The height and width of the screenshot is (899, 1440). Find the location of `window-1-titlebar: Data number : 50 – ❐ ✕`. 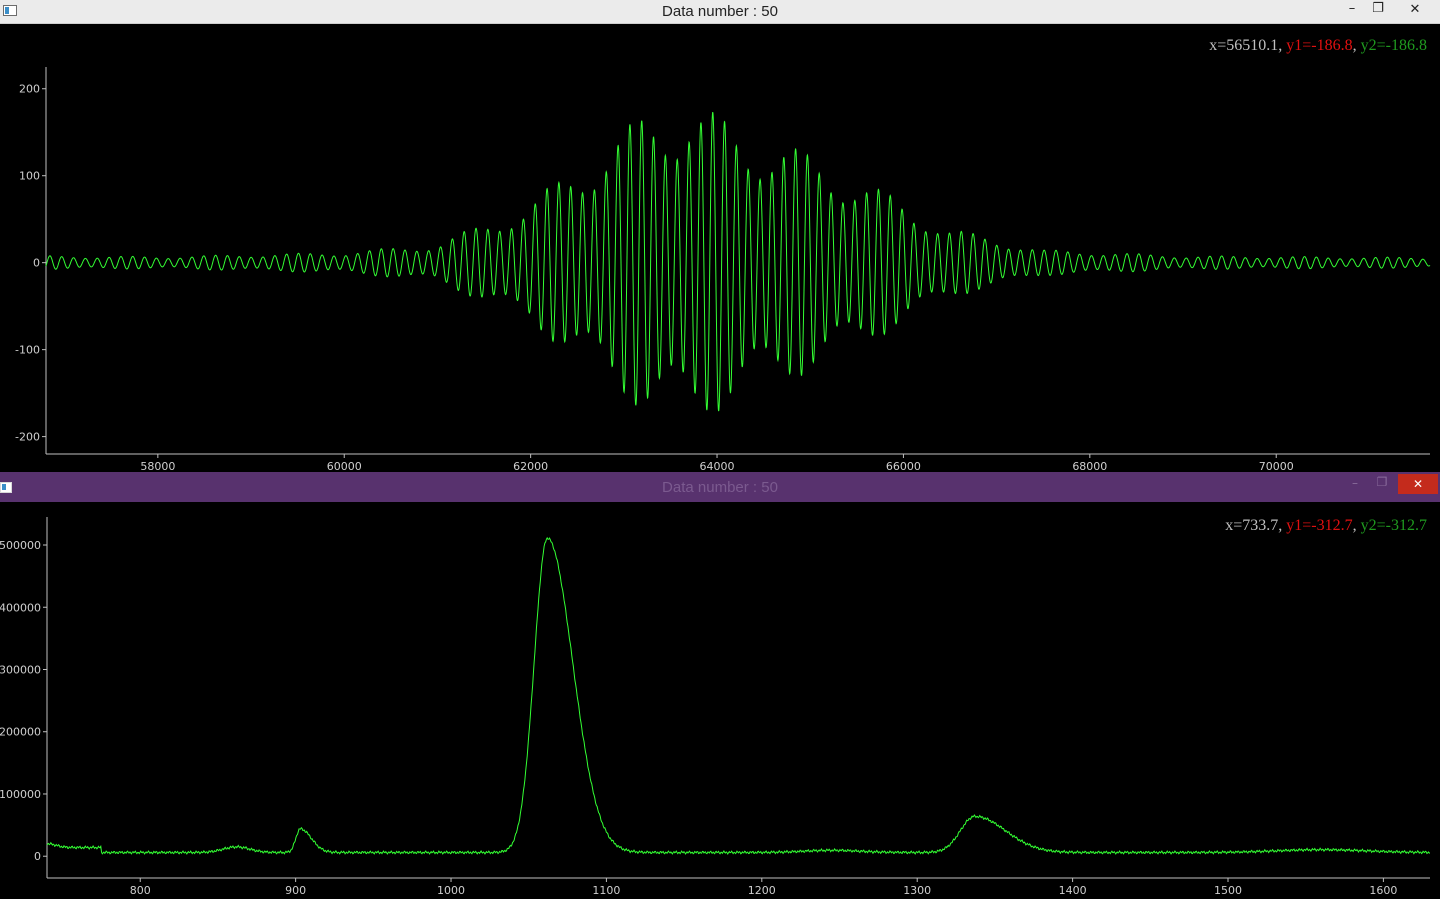

window-1-titlebar: Data number : 50 – ❐ ✕ is located at coordinates (720, 12).